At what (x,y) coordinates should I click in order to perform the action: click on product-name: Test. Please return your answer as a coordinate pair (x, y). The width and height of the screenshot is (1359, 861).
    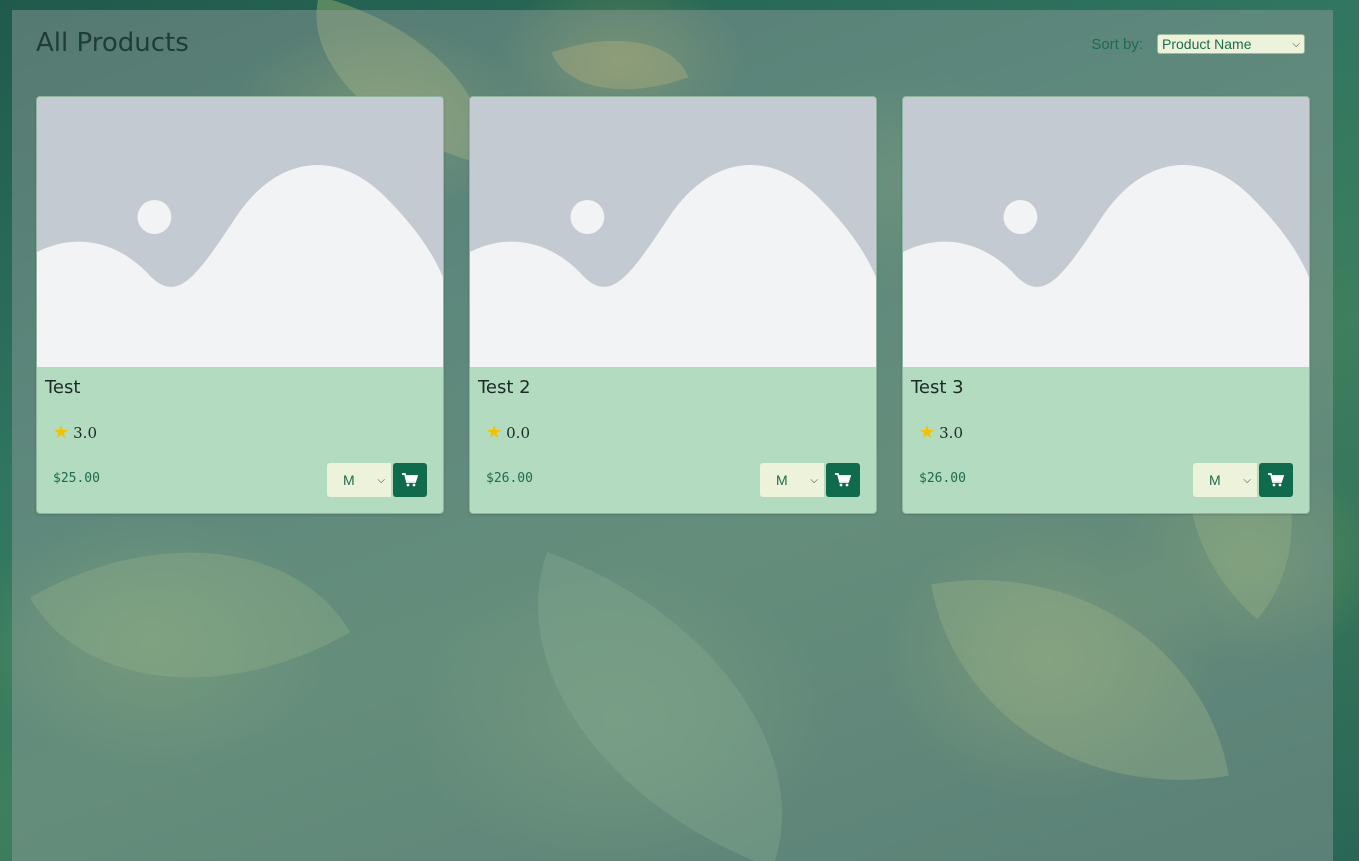
    Looking at the image, I should click on (62, 387).